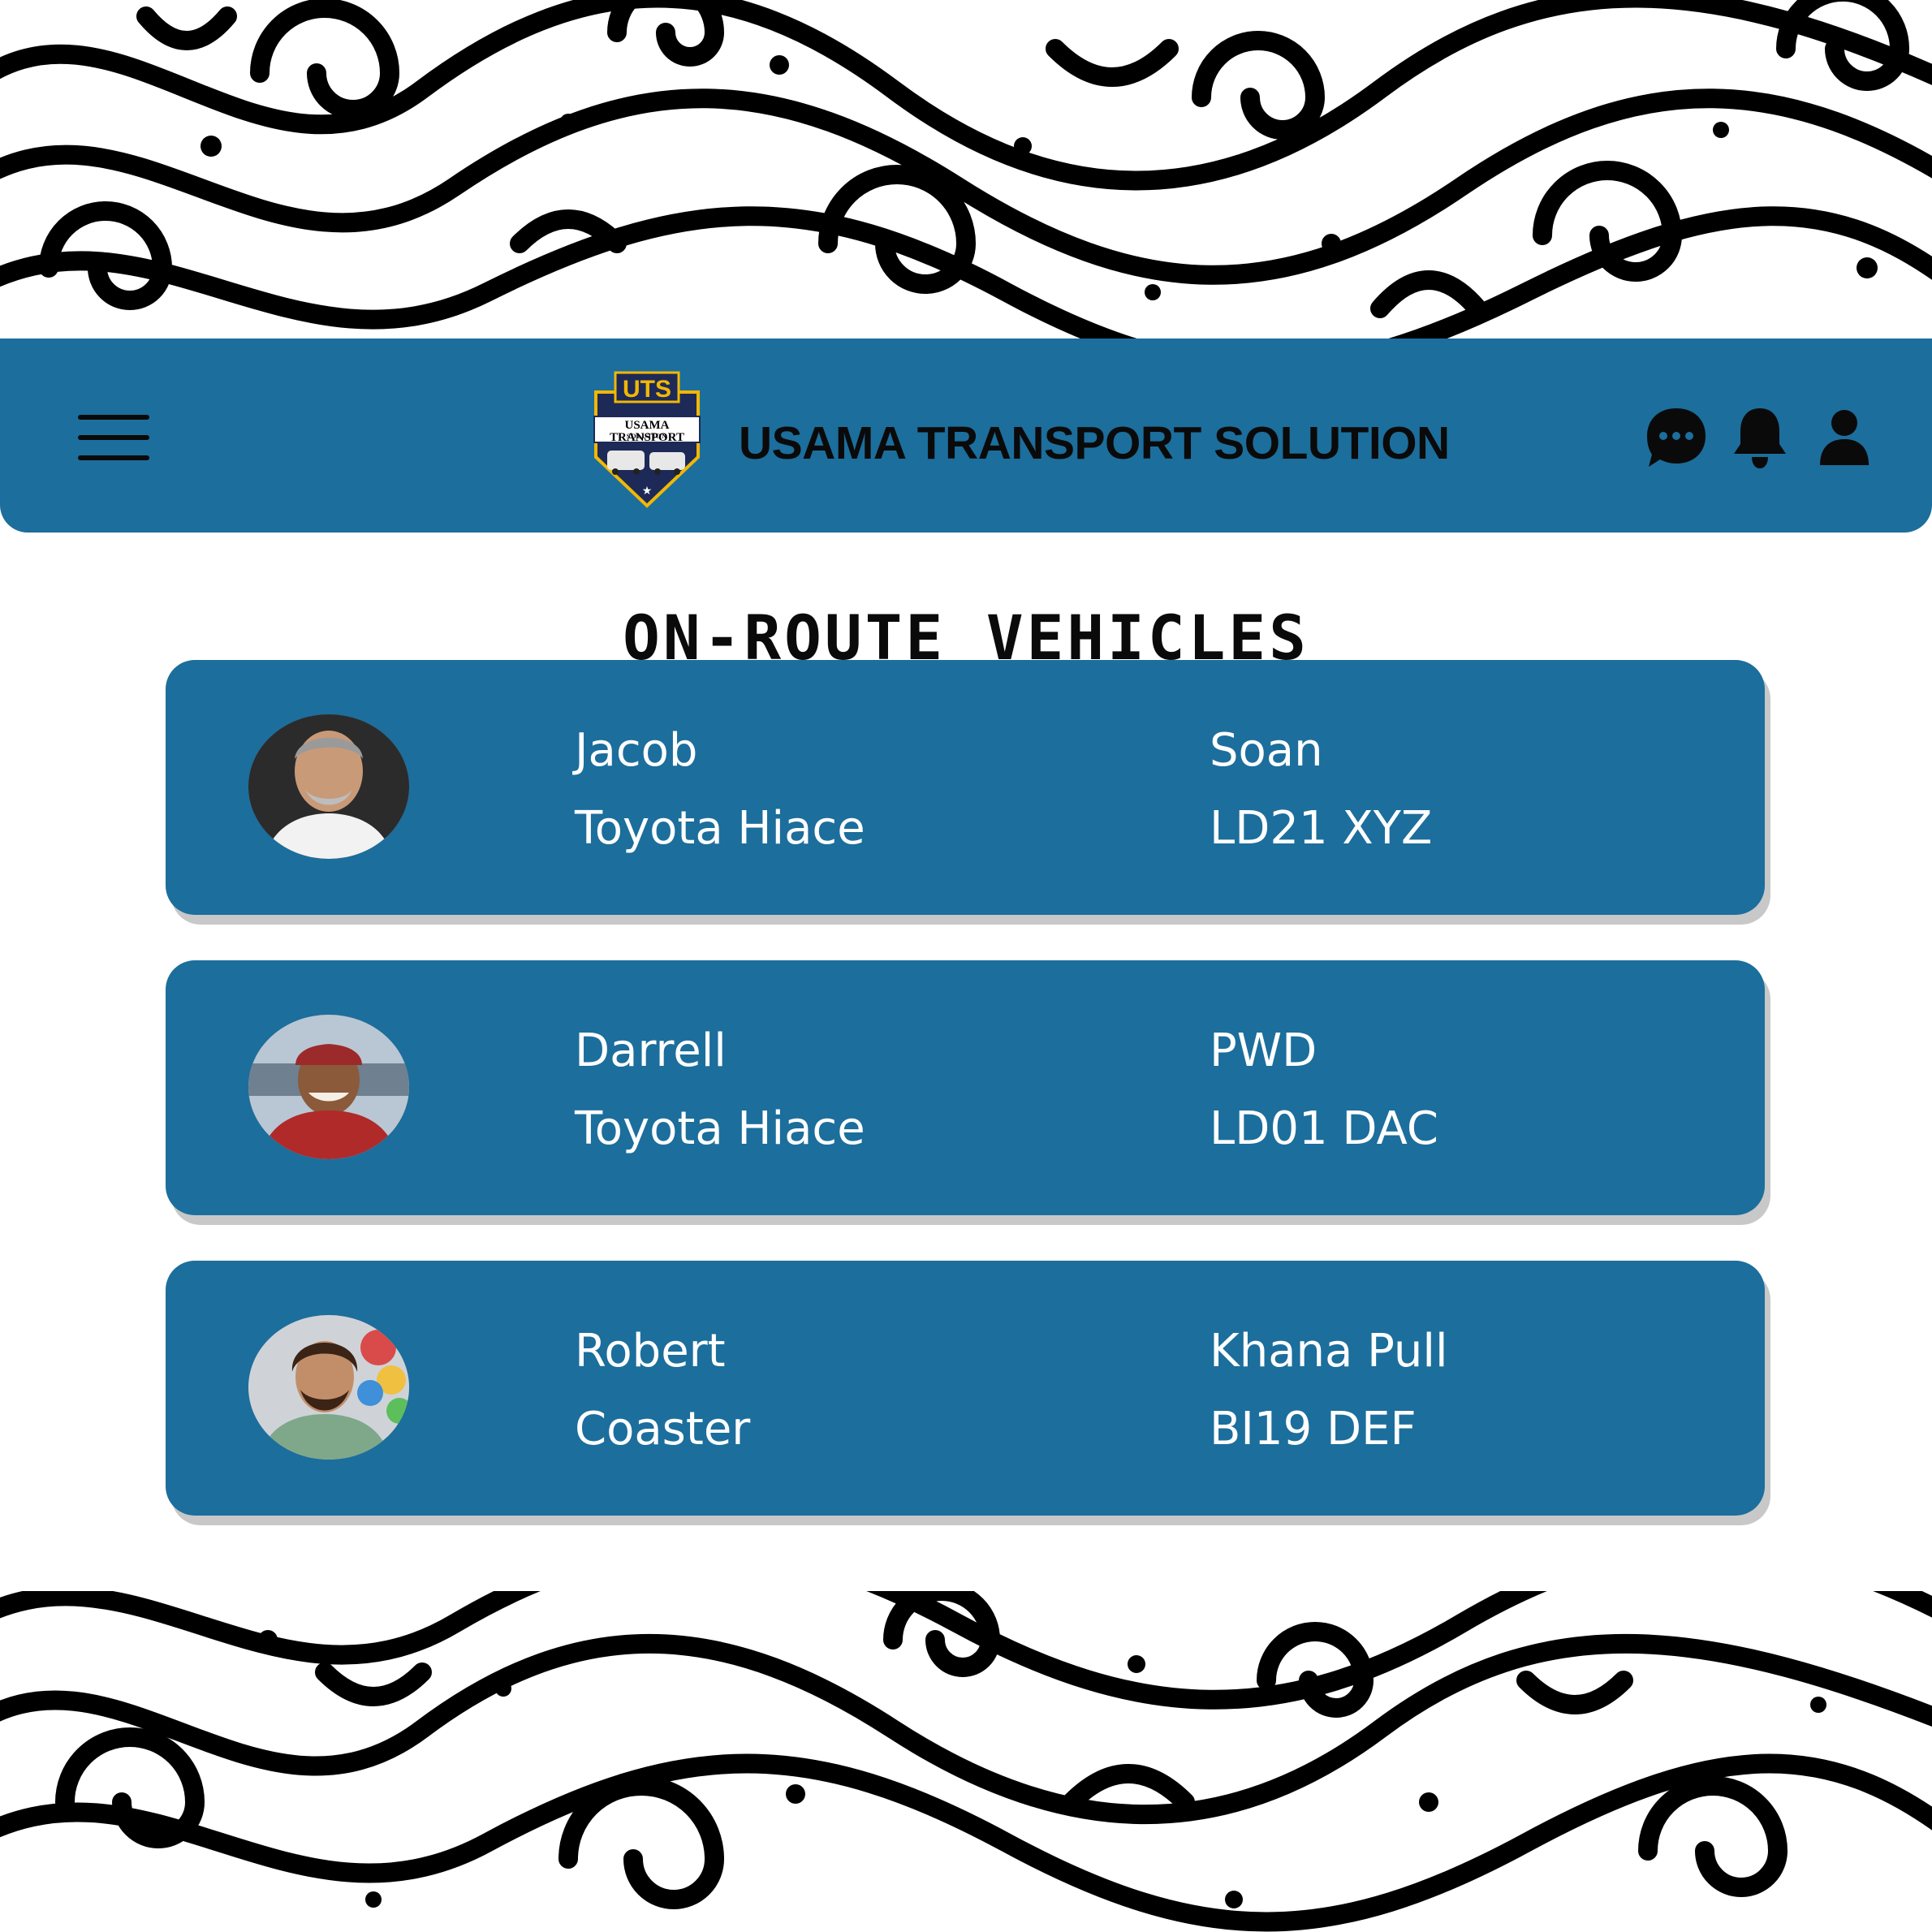  I want to click on license-plate: BI19 DEF, so click(1313, 1429).